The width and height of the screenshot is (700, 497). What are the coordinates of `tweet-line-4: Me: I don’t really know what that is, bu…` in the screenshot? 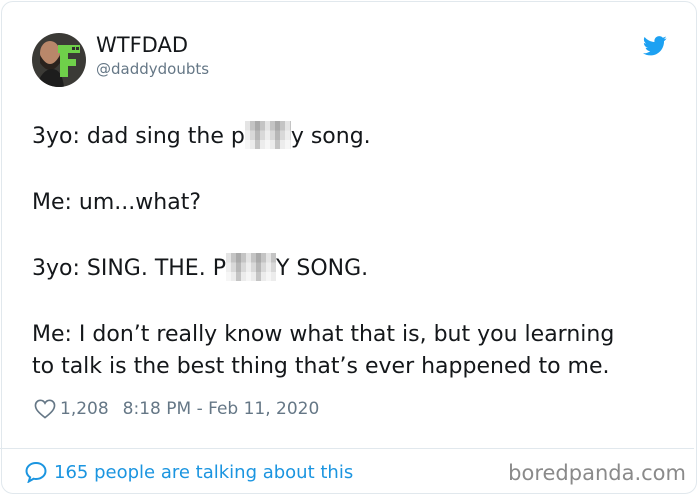 It's located at (323, 334).